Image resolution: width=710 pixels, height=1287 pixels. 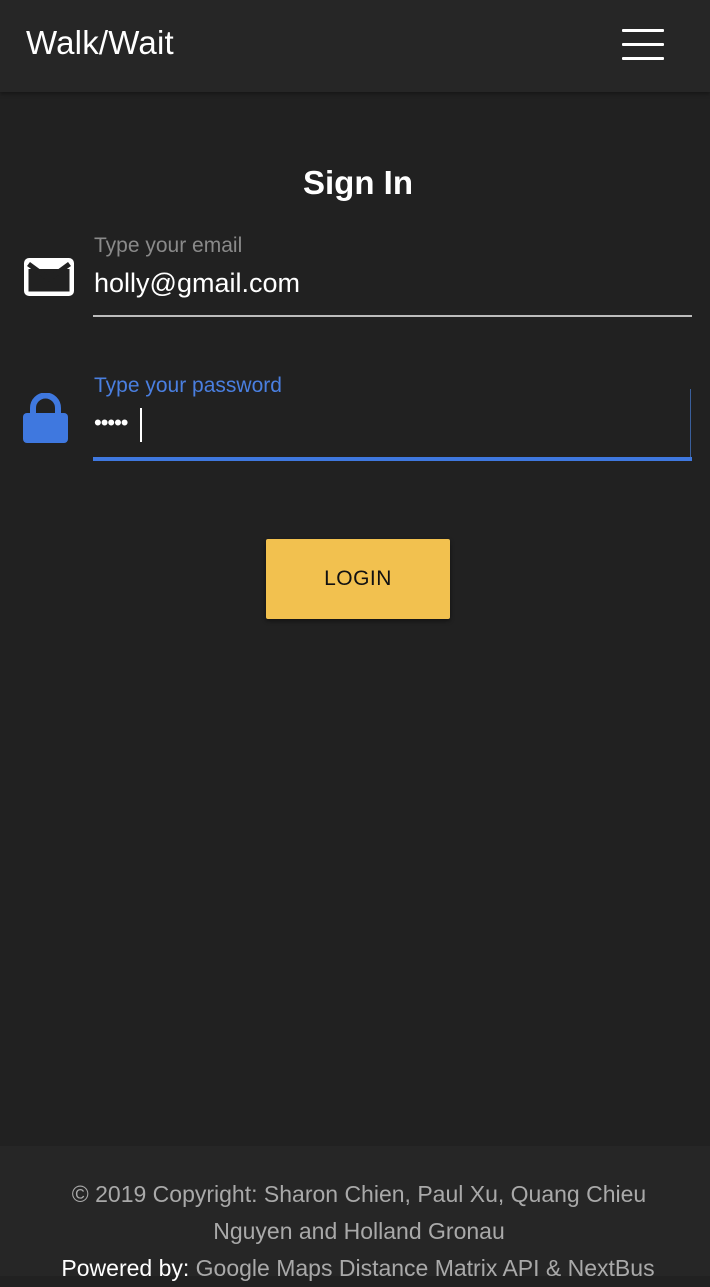 What do you see at coordinates (49, 277) in the screenshot?
I see `envelope-icon` at bounding box center [49, 277].